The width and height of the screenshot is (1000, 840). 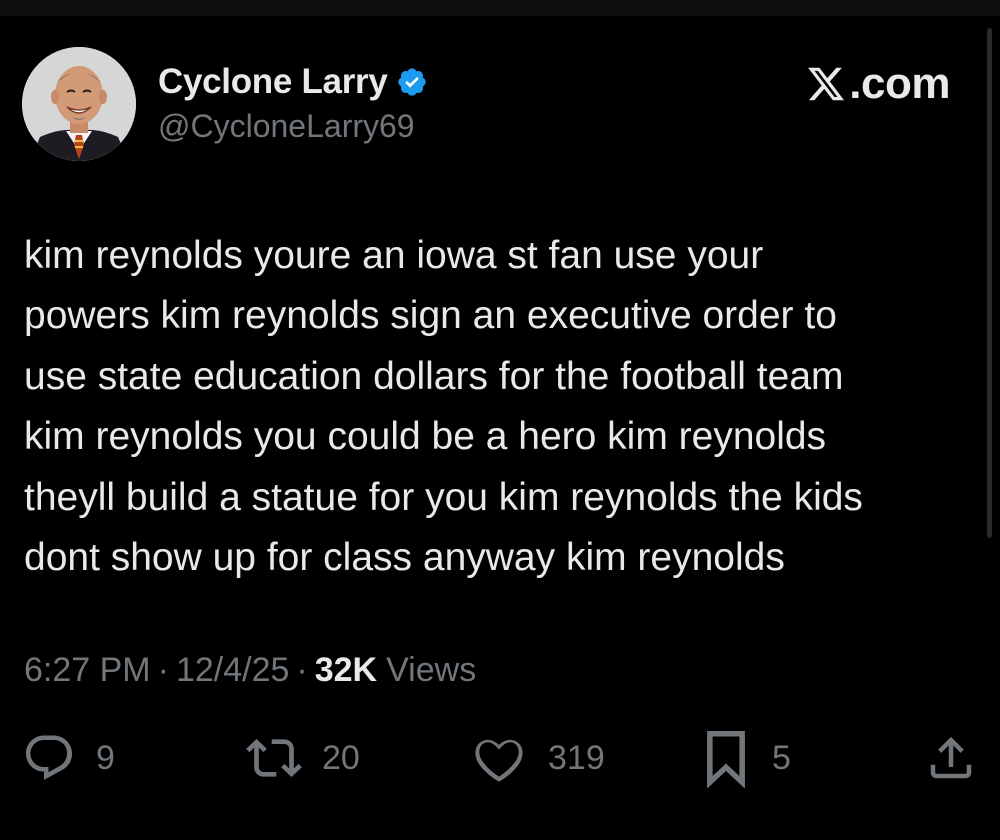 I want to click on heart-icon, so click(x=499, y=760).